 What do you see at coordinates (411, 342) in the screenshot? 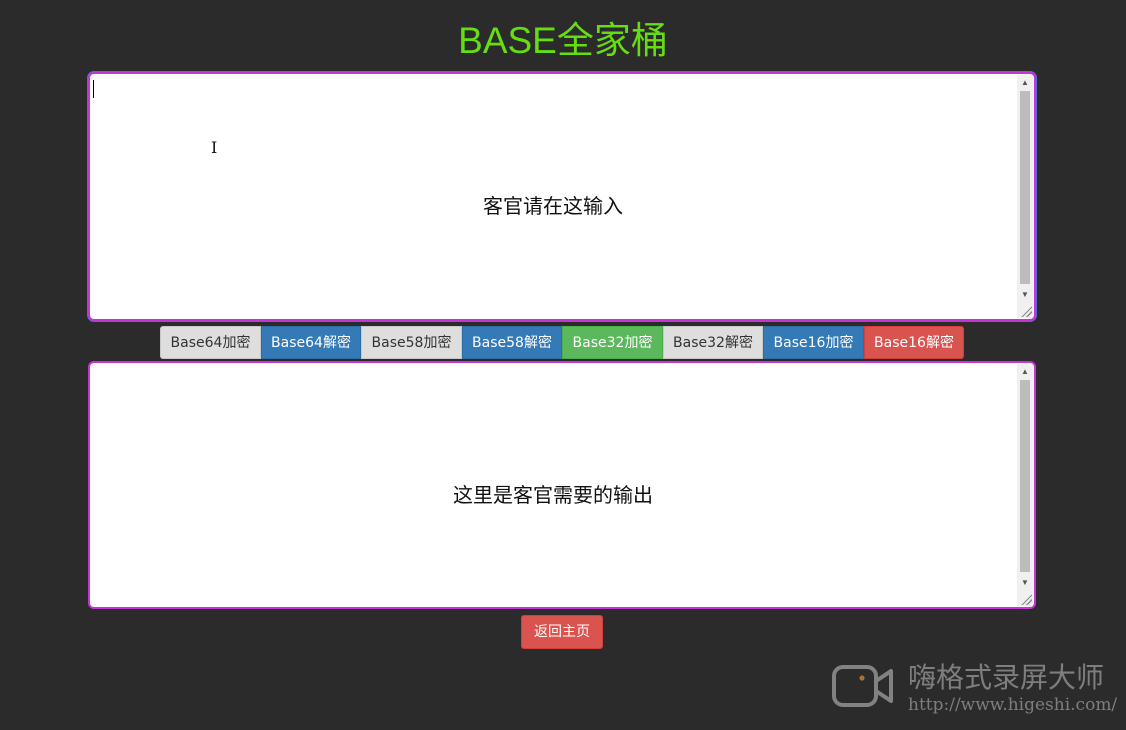
I see `base58-encode-button: Base58加密` at bounding box center [411, 342].